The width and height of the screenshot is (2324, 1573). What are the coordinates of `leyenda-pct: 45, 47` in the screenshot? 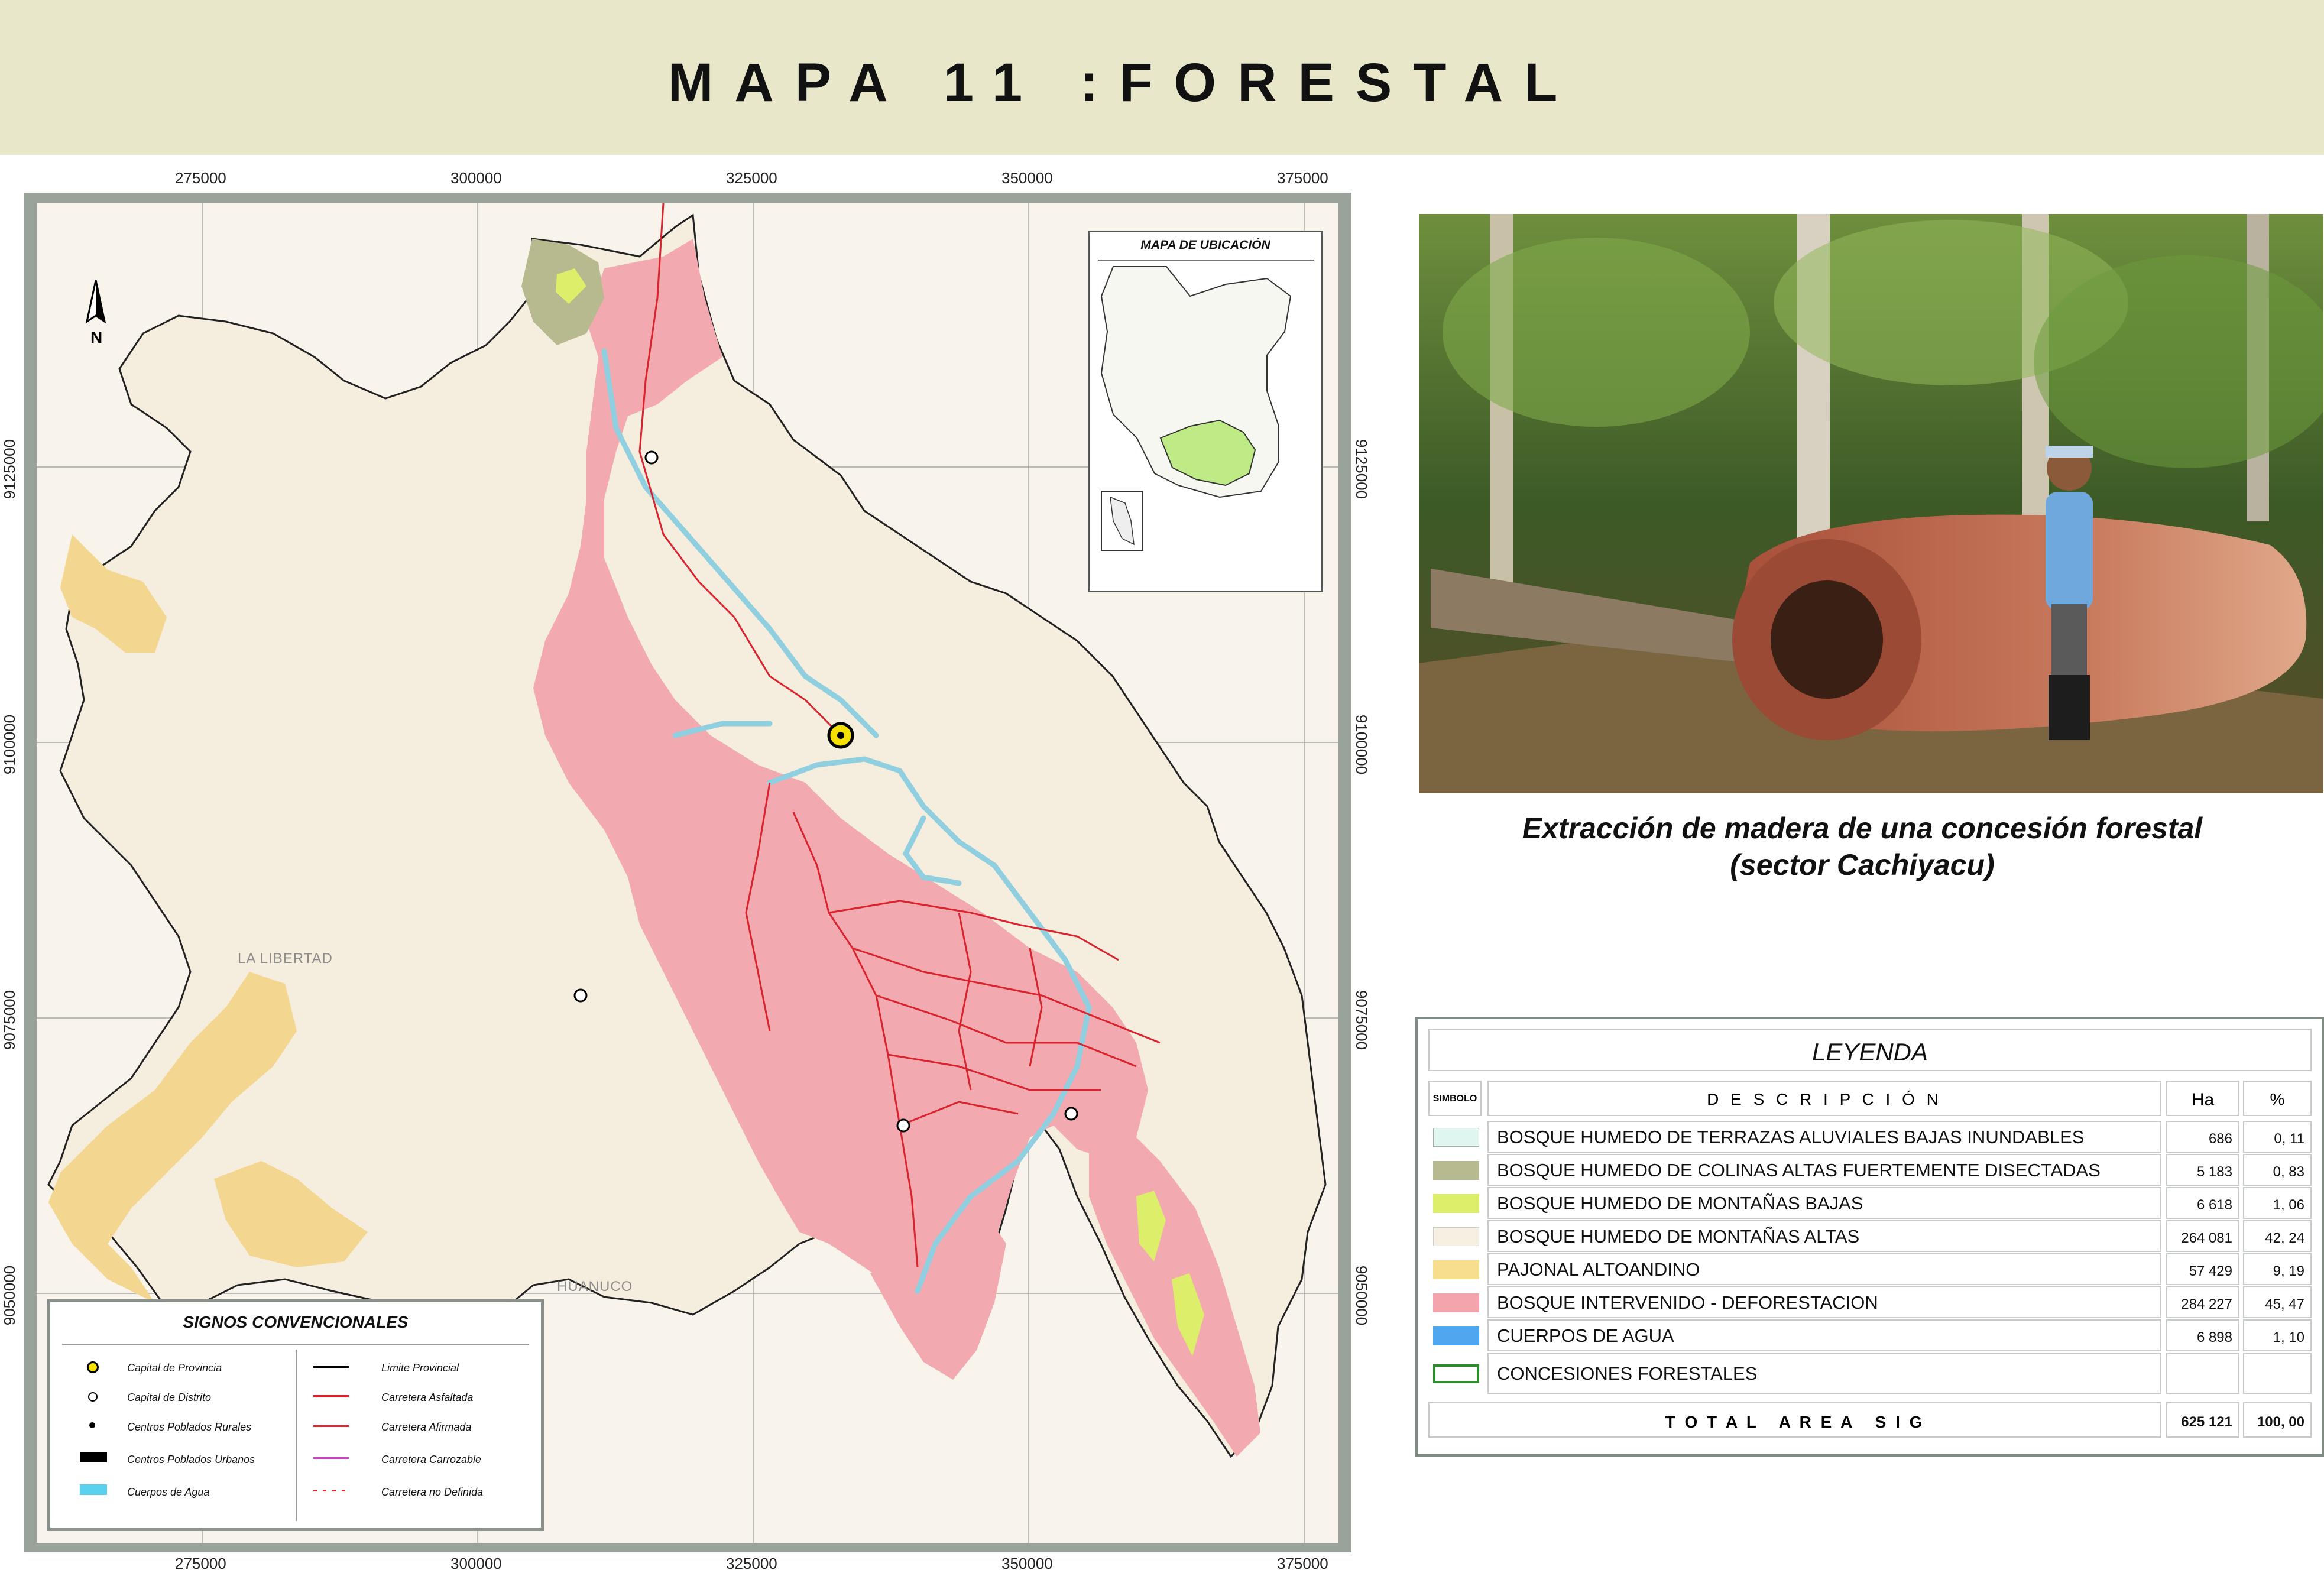 It's located at (2284, 1304).